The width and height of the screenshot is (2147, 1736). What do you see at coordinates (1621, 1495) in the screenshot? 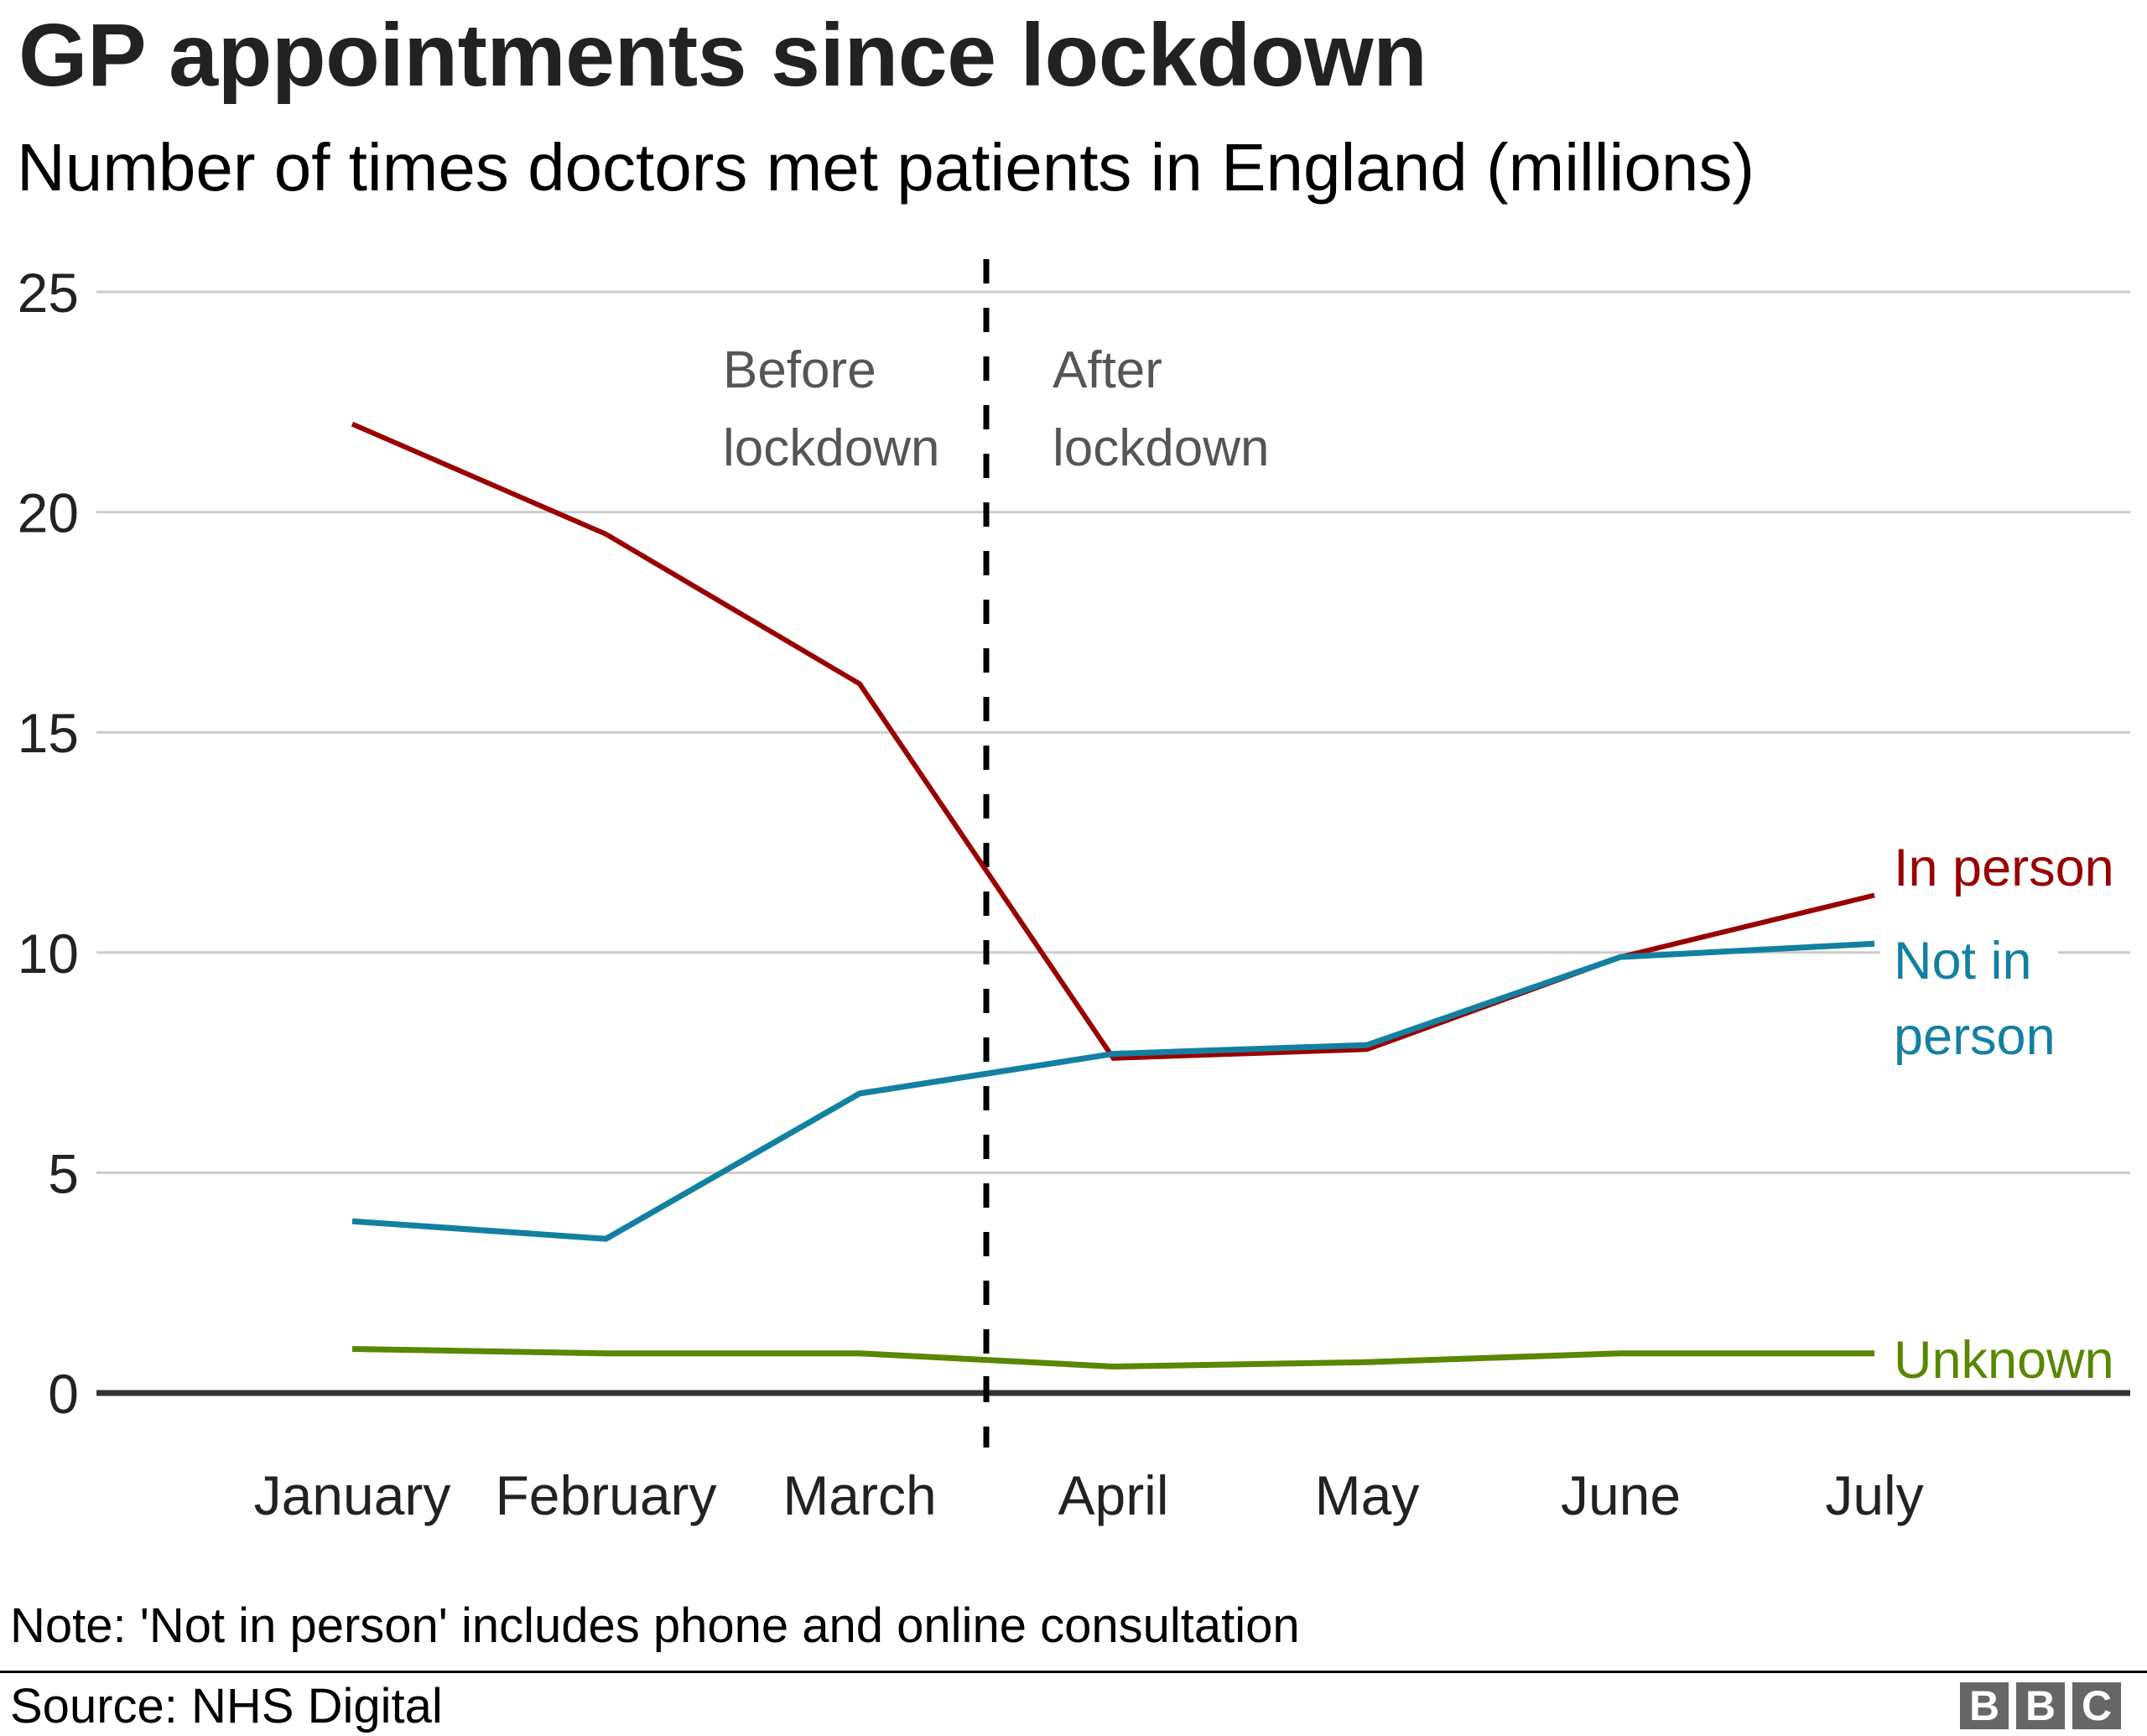
I see `x-tick-label: June` at bounding box center [1621, 1495].